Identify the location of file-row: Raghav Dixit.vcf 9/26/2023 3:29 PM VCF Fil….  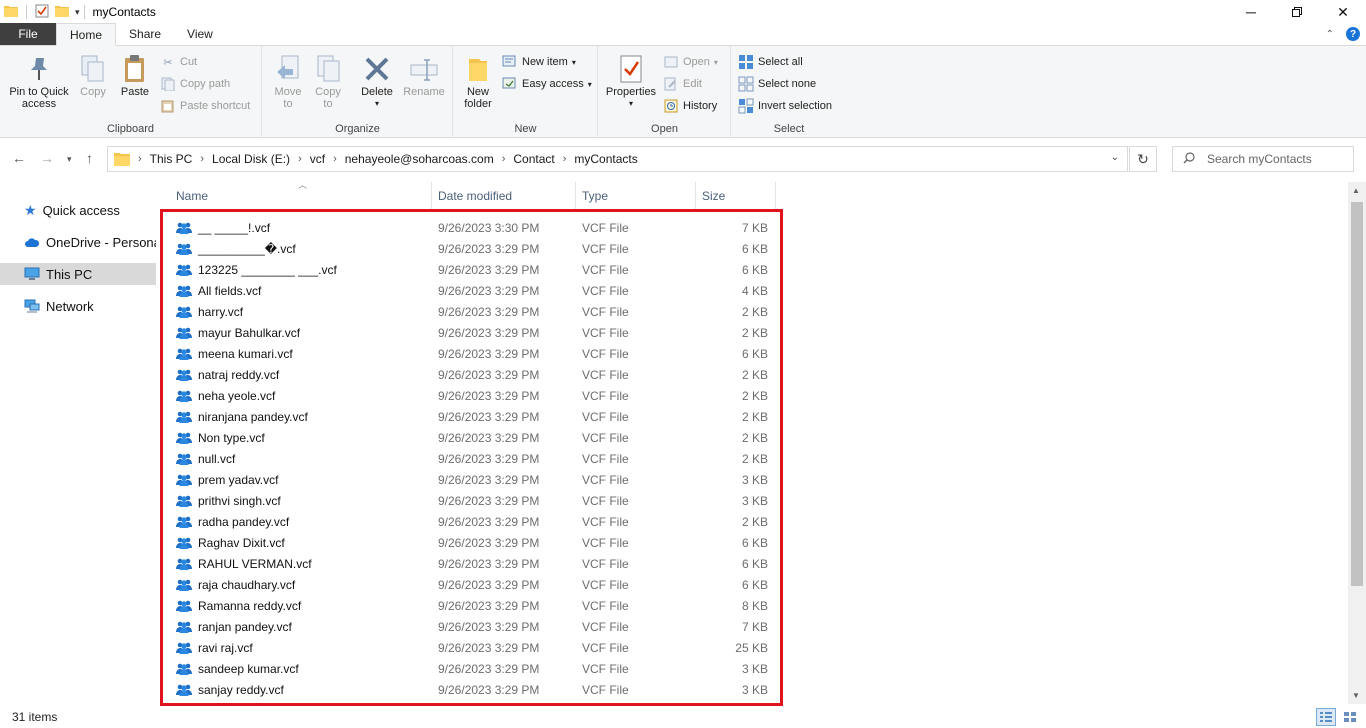
(472, 542).